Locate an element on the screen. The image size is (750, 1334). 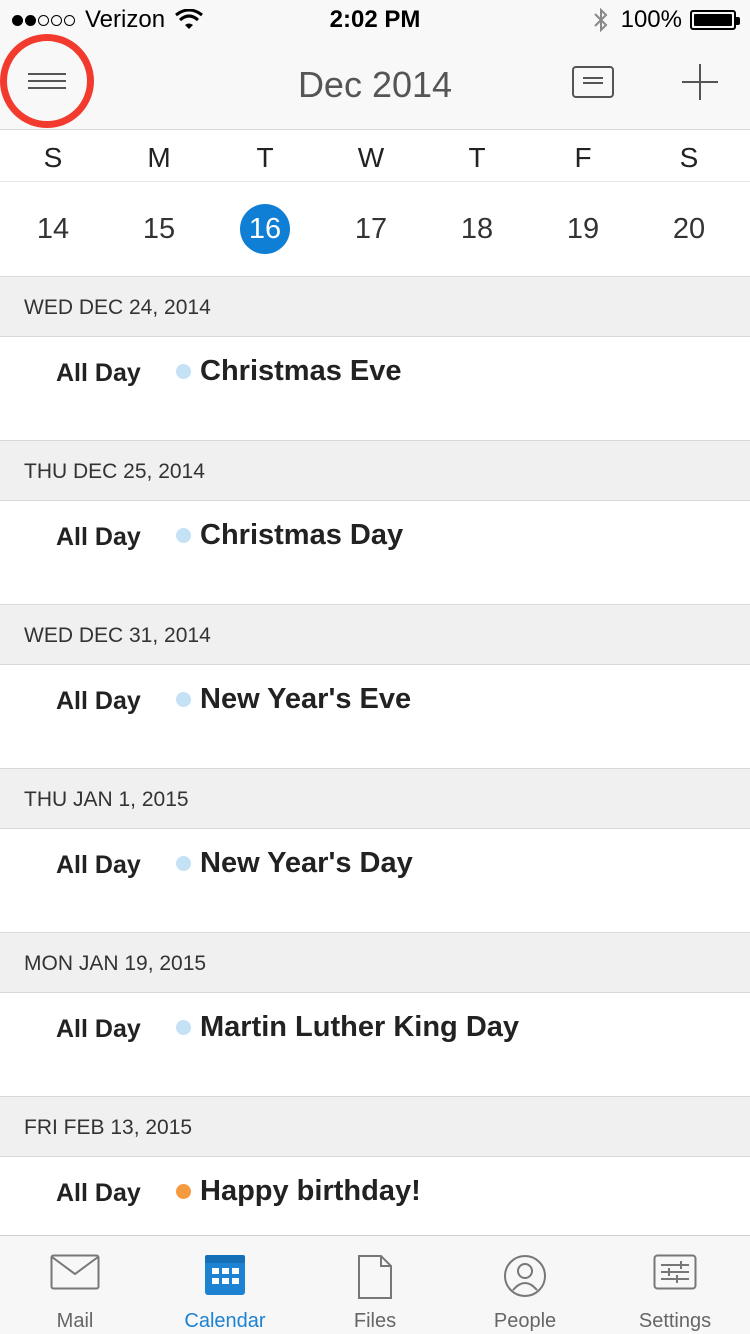
nav-bar: Dec 2014 is located at coordinates (375, 82).